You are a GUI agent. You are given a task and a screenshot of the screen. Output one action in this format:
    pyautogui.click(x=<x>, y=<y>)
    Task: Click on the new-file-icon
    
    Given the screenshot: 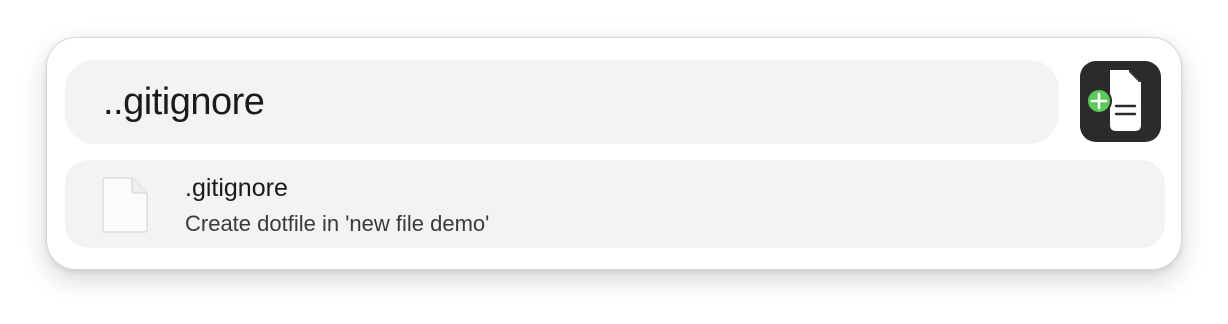 What is the action you would take?
    pyautogui.click(x=1113, y=100)
    